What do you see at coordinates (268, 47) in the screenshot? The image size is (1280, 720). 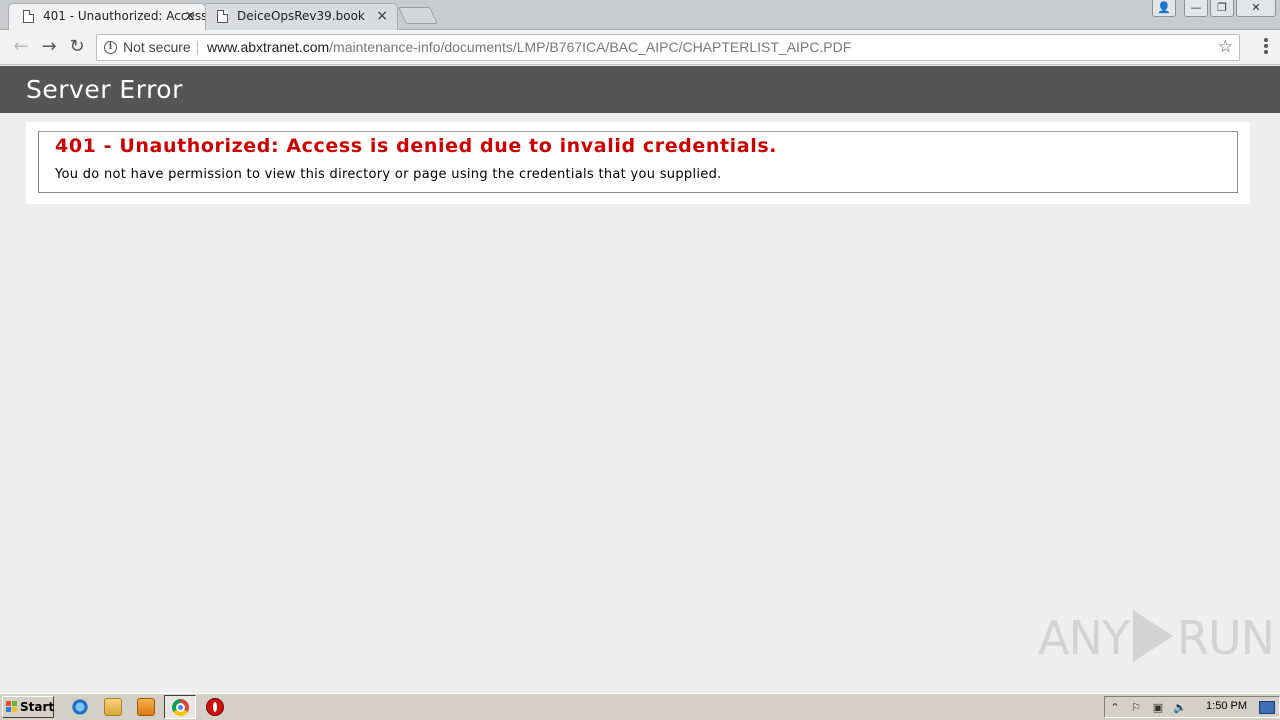 I see `url-host: www.abxtranet.com` at bounding box center [268, 47].